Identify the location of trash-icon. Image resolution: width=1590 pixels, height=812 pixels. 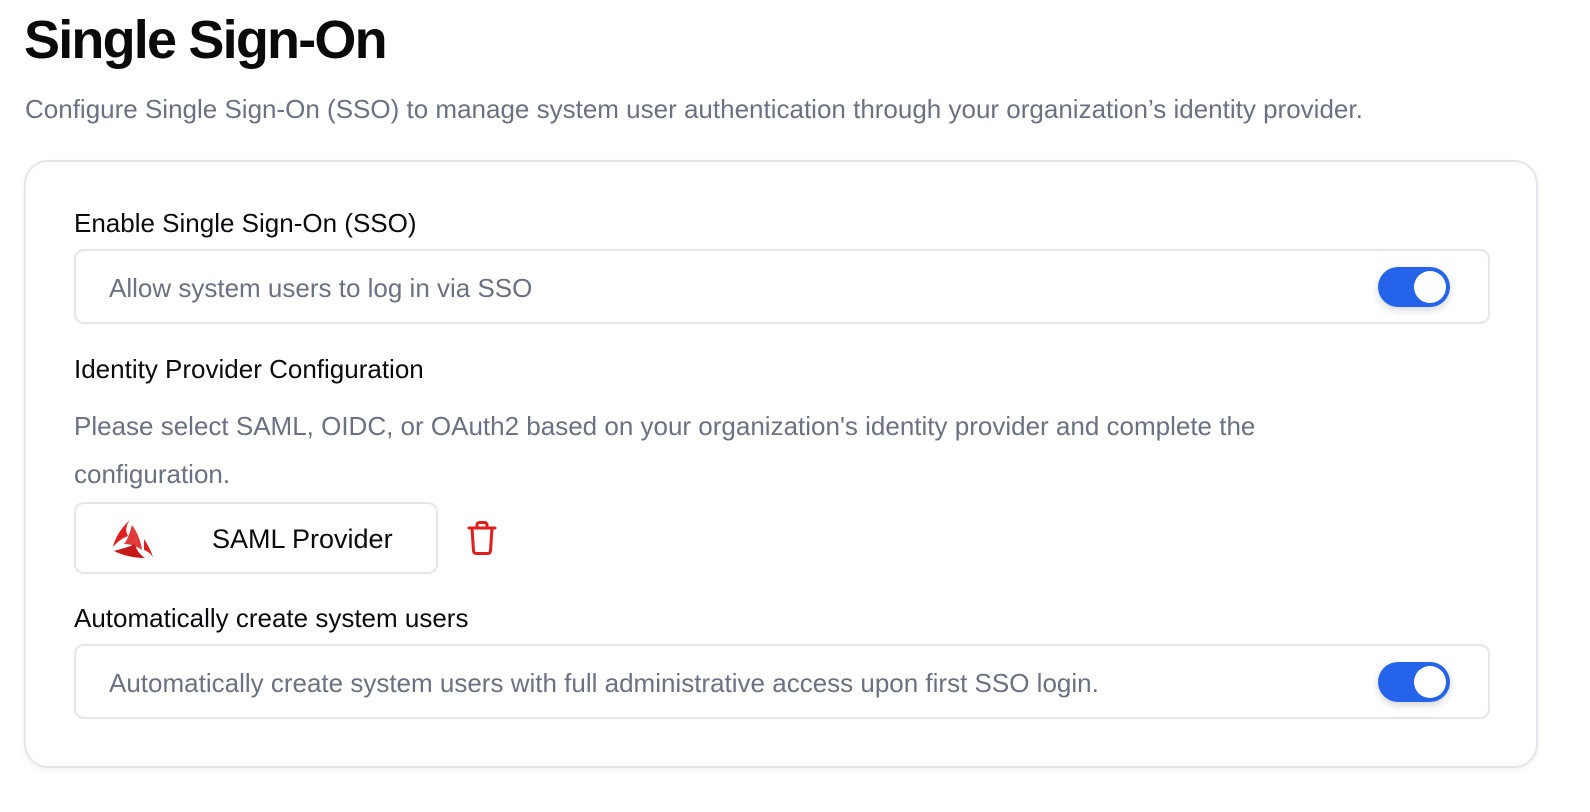
(482, 538).